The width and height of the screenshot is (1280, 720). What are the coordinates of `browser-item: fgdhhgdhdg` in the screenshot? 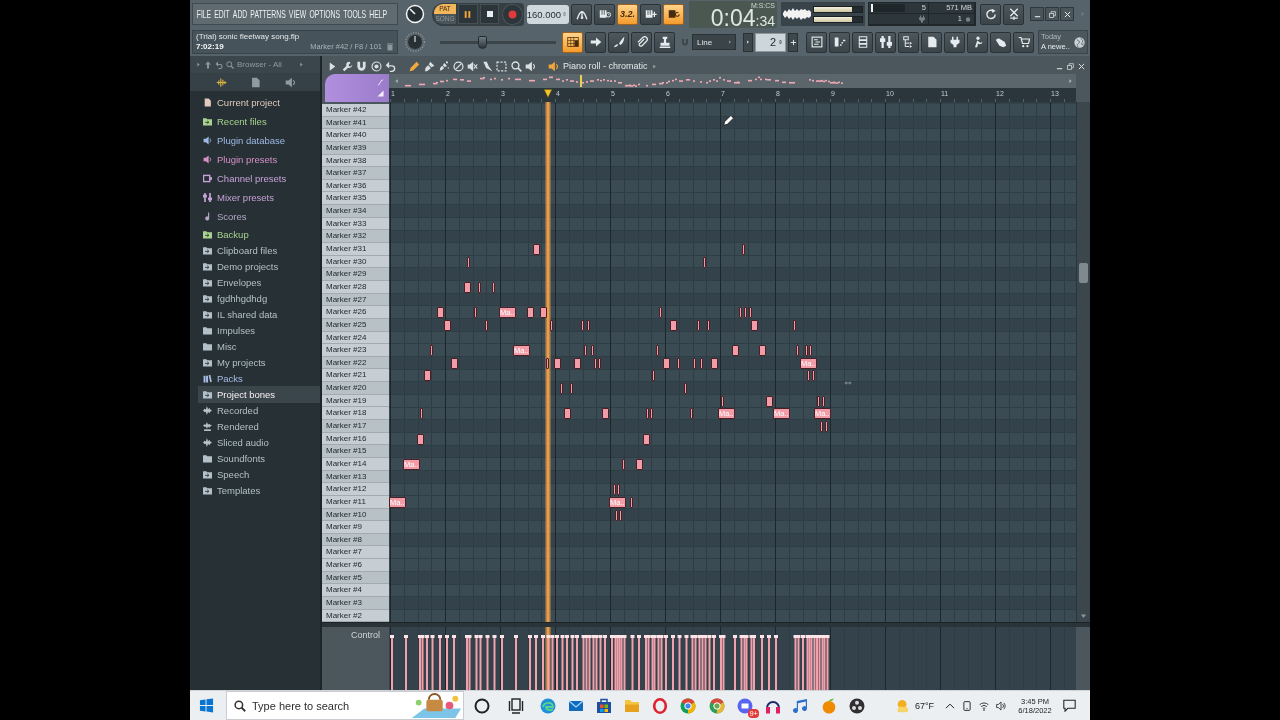 It's located at (259, 298).